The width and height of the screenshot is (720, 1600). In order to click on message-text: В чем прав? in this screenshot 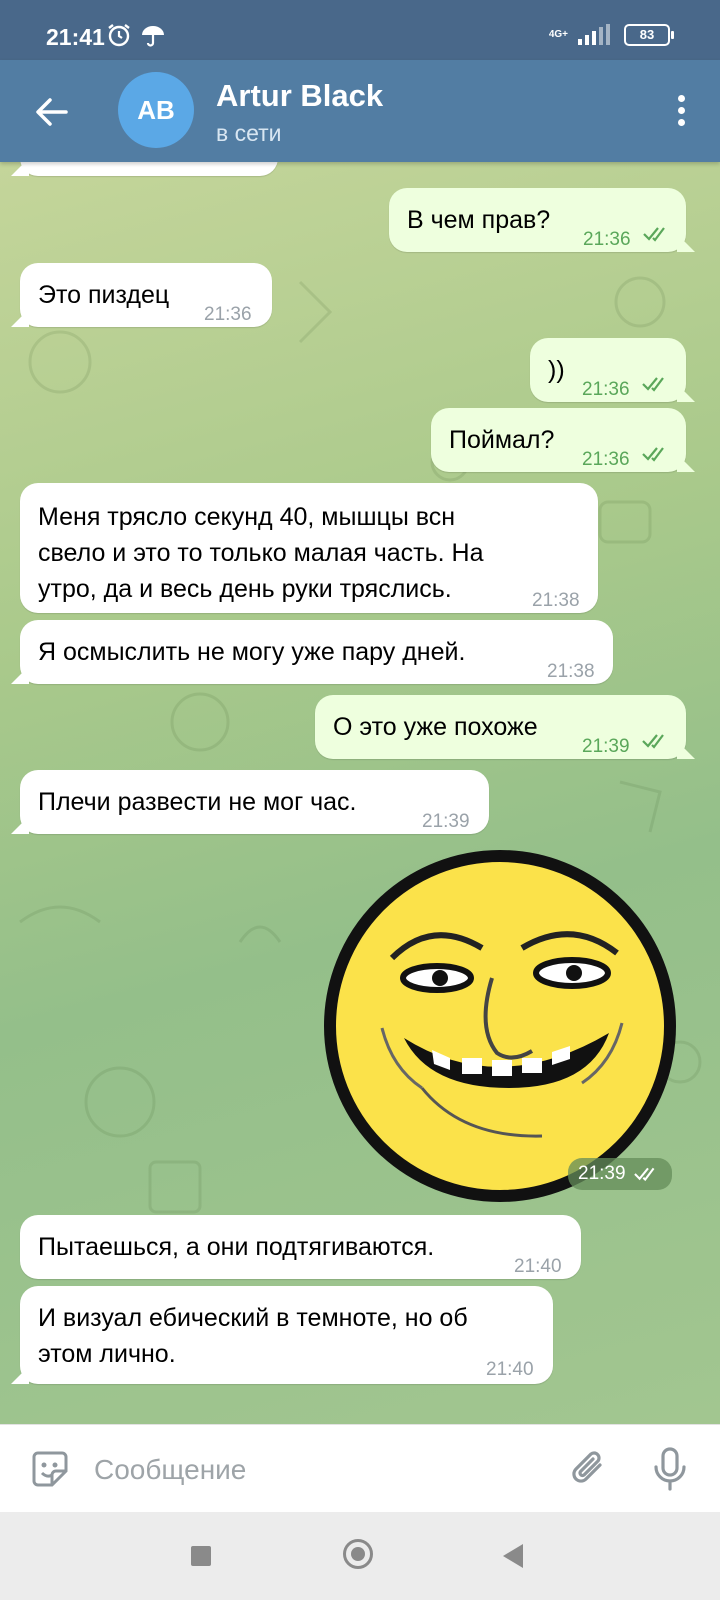, I will do `click(479, 220)`.